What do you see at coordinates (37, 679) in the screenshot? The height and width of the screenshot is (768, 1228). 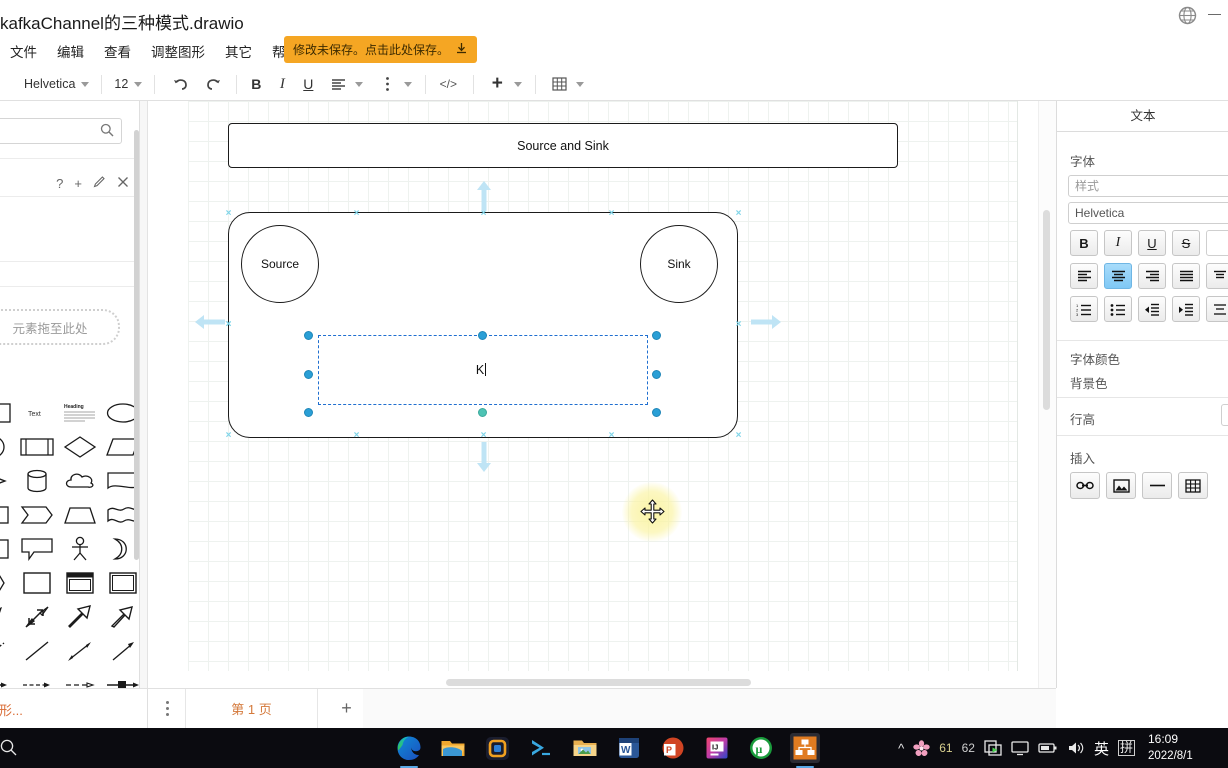 I see `shape-connector-dashed` at bounding box center [37, 679].